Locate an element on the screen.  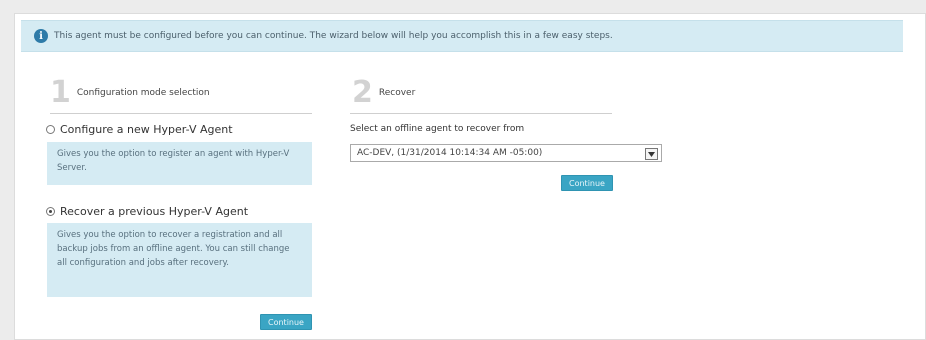
offline-agent-select-value: AC-DEV, (1/31/2014 10:14:34 AM -05:00) is located at coordinates (449, 153).